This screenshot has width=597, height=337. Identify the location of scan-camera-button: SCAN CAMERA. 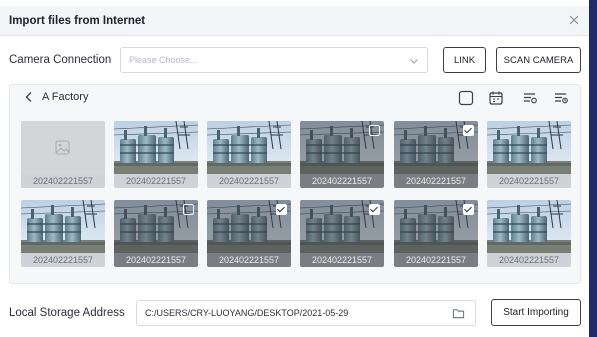
(538, 60).